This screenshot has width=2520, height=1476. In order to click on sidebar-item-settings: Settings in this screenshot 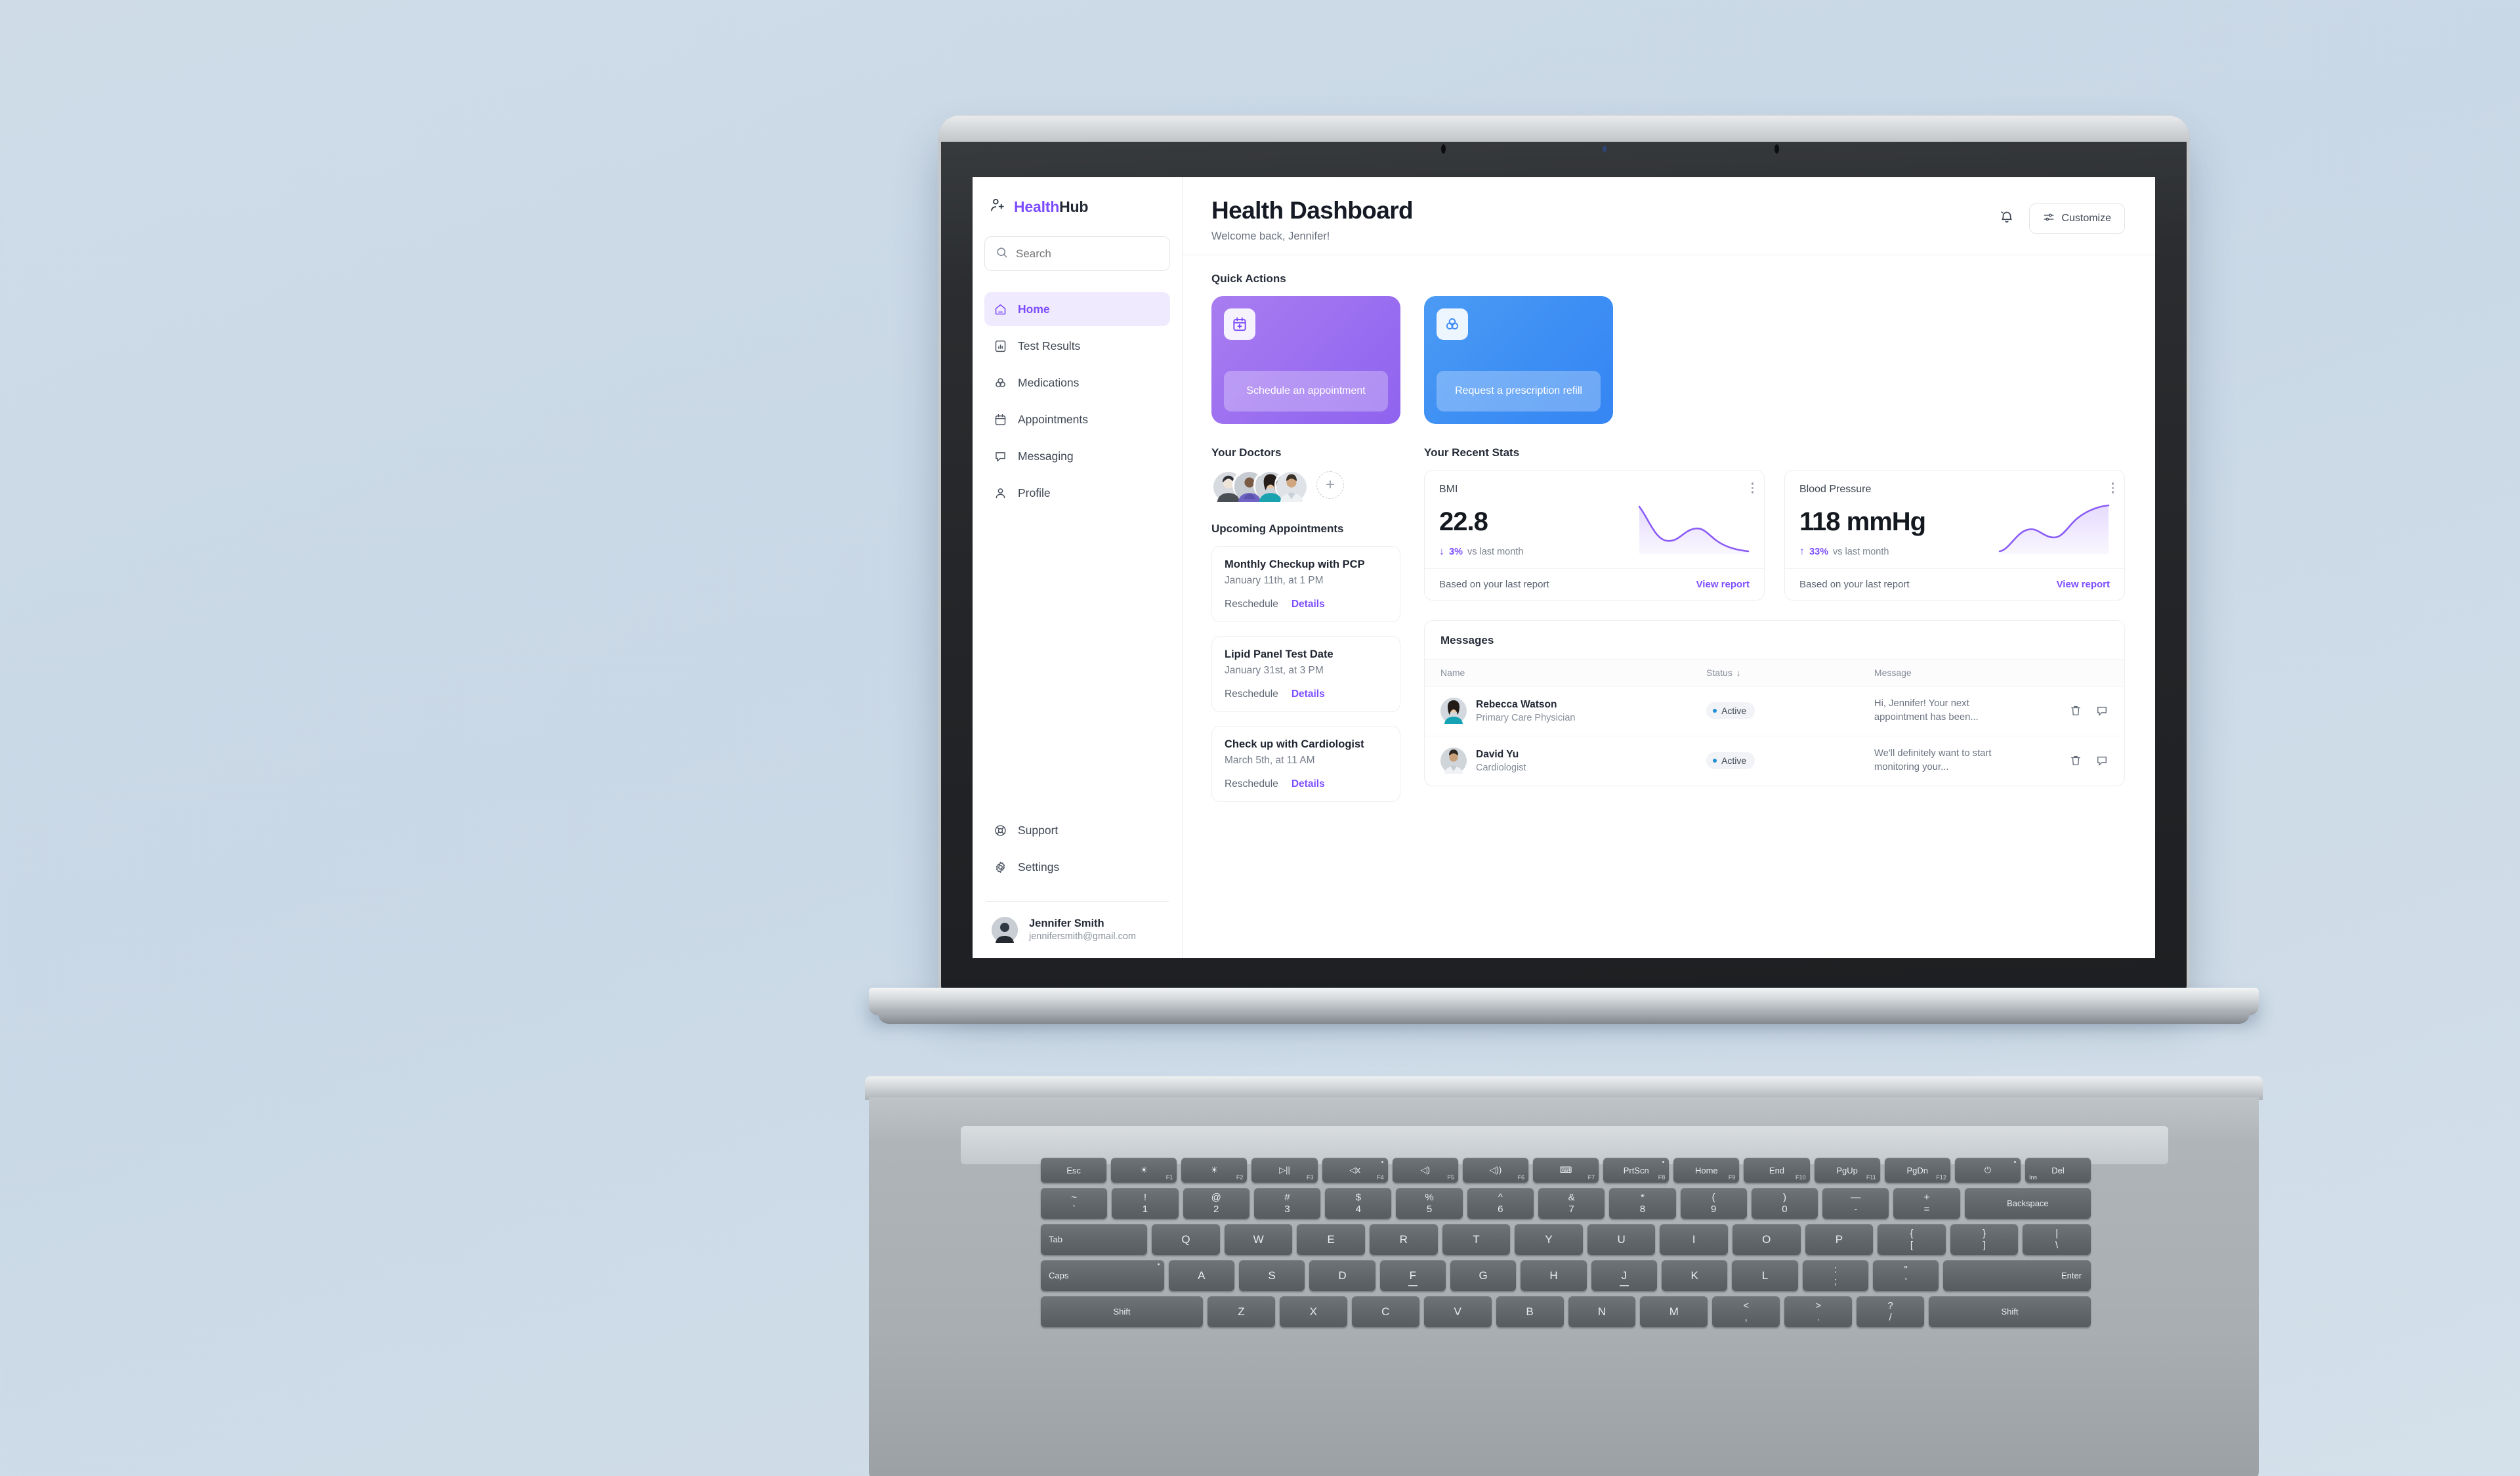, I will do `click(1077, 867)`.